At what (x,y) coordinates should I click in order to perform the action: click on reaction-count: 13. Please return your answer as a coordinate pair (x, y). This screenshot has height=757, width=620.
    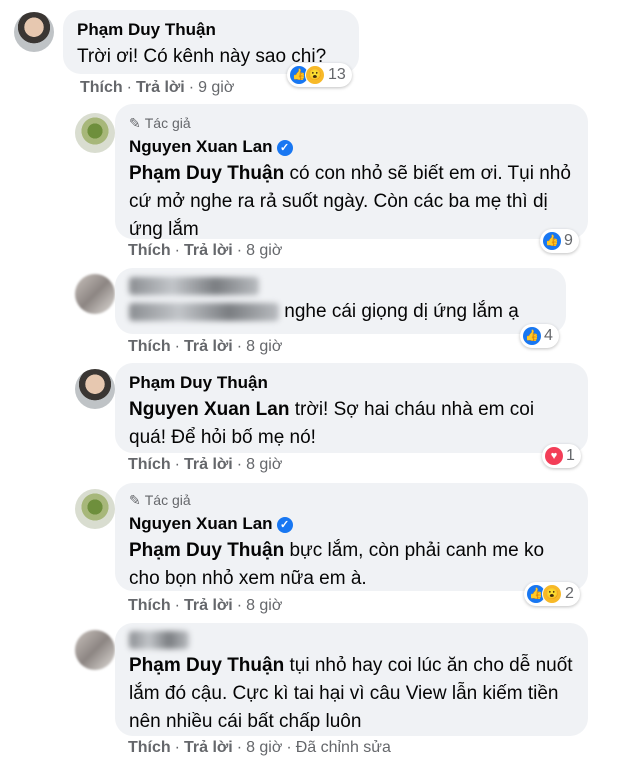
    Looking at the image, I should click on (337, 74).